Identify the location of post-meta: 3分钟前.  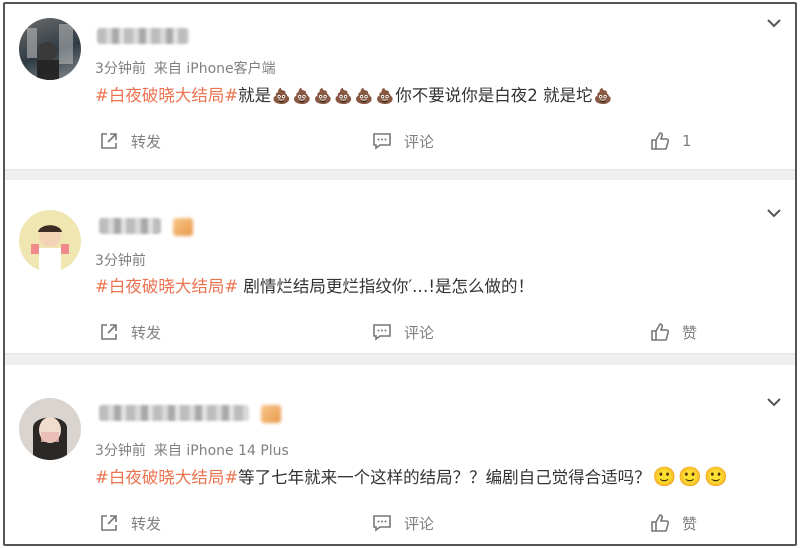
(120, 260).